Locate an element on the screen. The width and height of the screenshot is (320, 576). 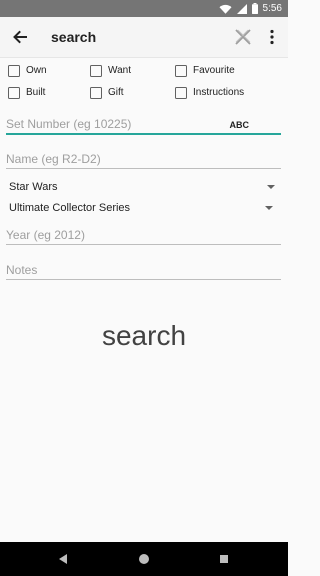
want-label: Want is located at coordinates (119, 70).